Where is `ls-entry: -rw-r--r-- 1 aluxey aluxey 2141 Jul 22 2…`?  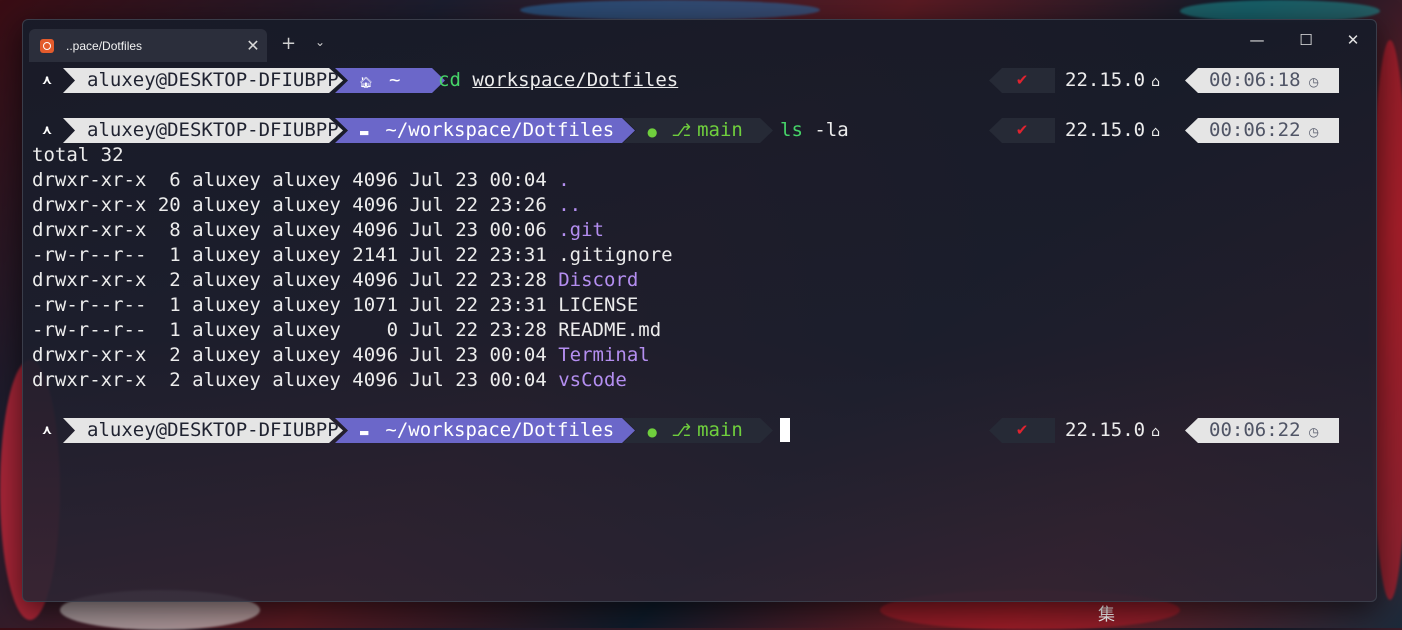 ls-entry: -rw-r--r-- 1 aluxey aluxey 2141 Jul 22 2… is located at coordinates (352, 255).